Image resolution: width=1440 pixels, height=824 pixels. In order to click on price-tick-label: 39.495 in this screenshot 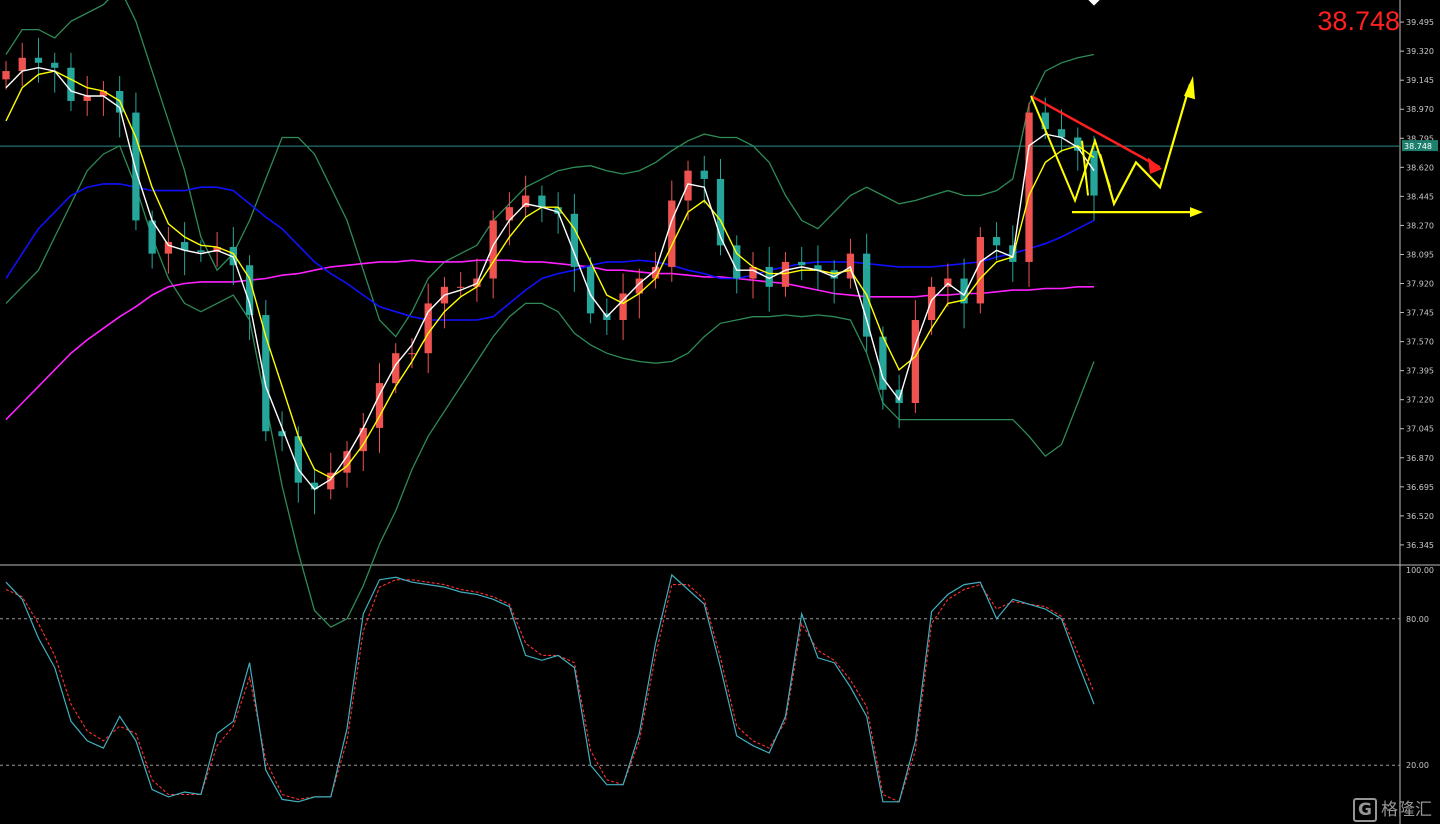, I will do `click(1420, 22)`.